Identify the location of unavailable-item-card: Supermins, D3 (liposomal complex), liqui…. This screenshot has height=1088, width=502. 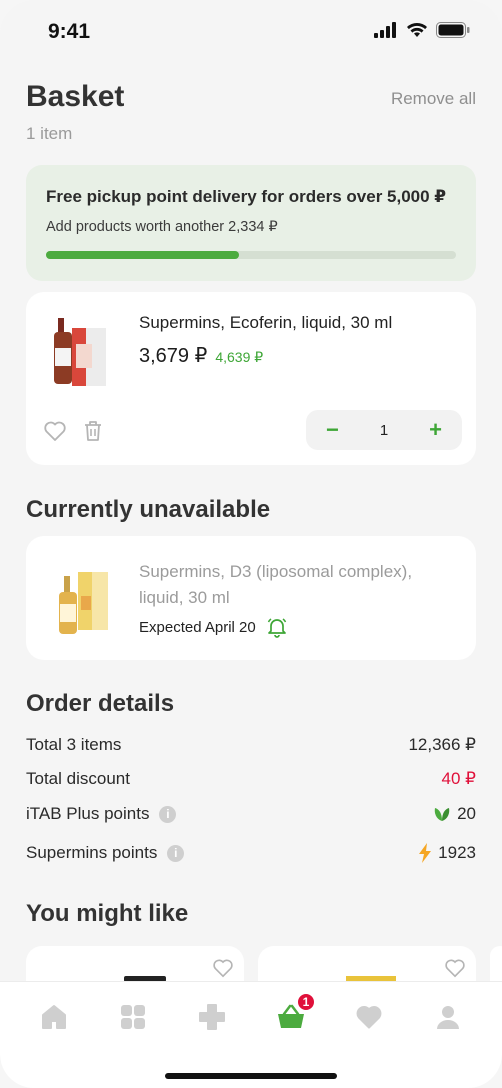
(251, 598).